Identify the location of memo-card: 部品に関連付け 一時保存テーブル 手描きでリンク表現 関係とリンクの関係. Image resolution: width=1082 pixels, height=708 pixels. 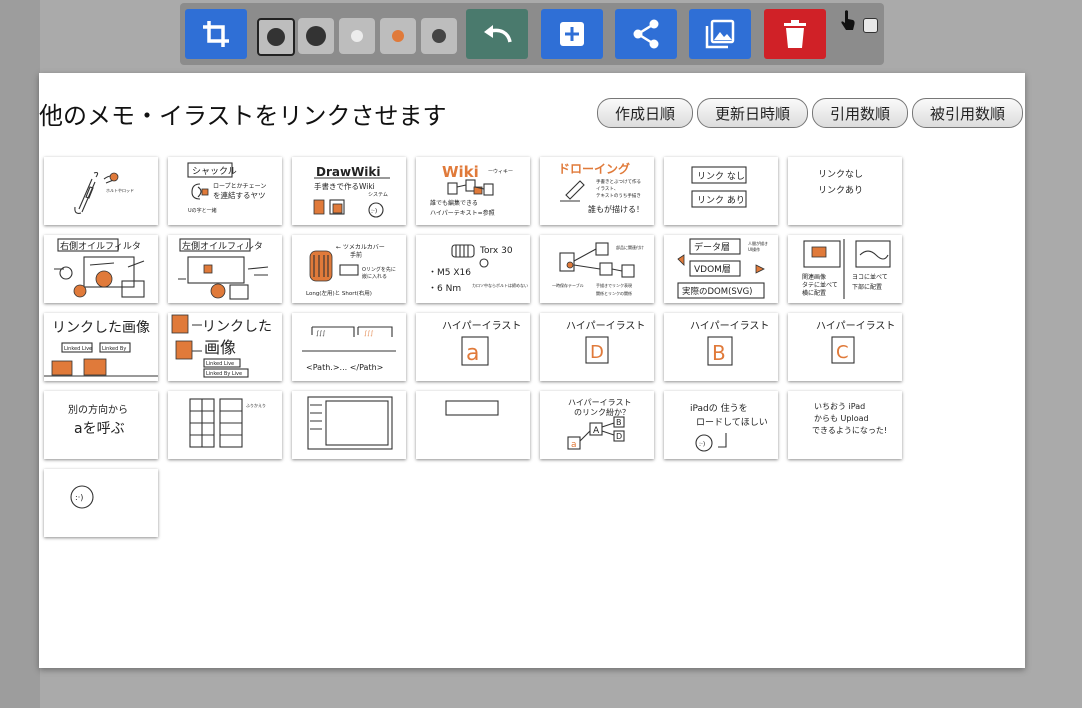
(597, 269).